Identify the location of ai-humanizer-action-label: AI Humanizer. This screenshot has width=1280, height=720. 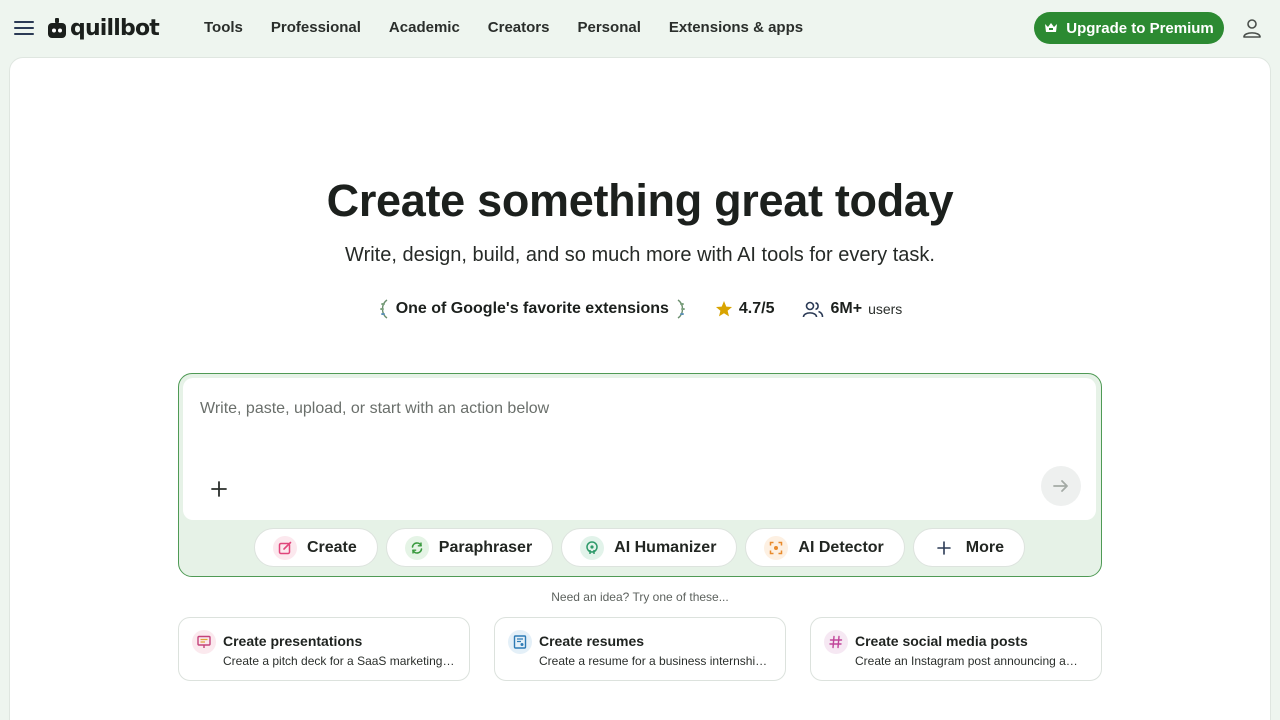
(665, 547).